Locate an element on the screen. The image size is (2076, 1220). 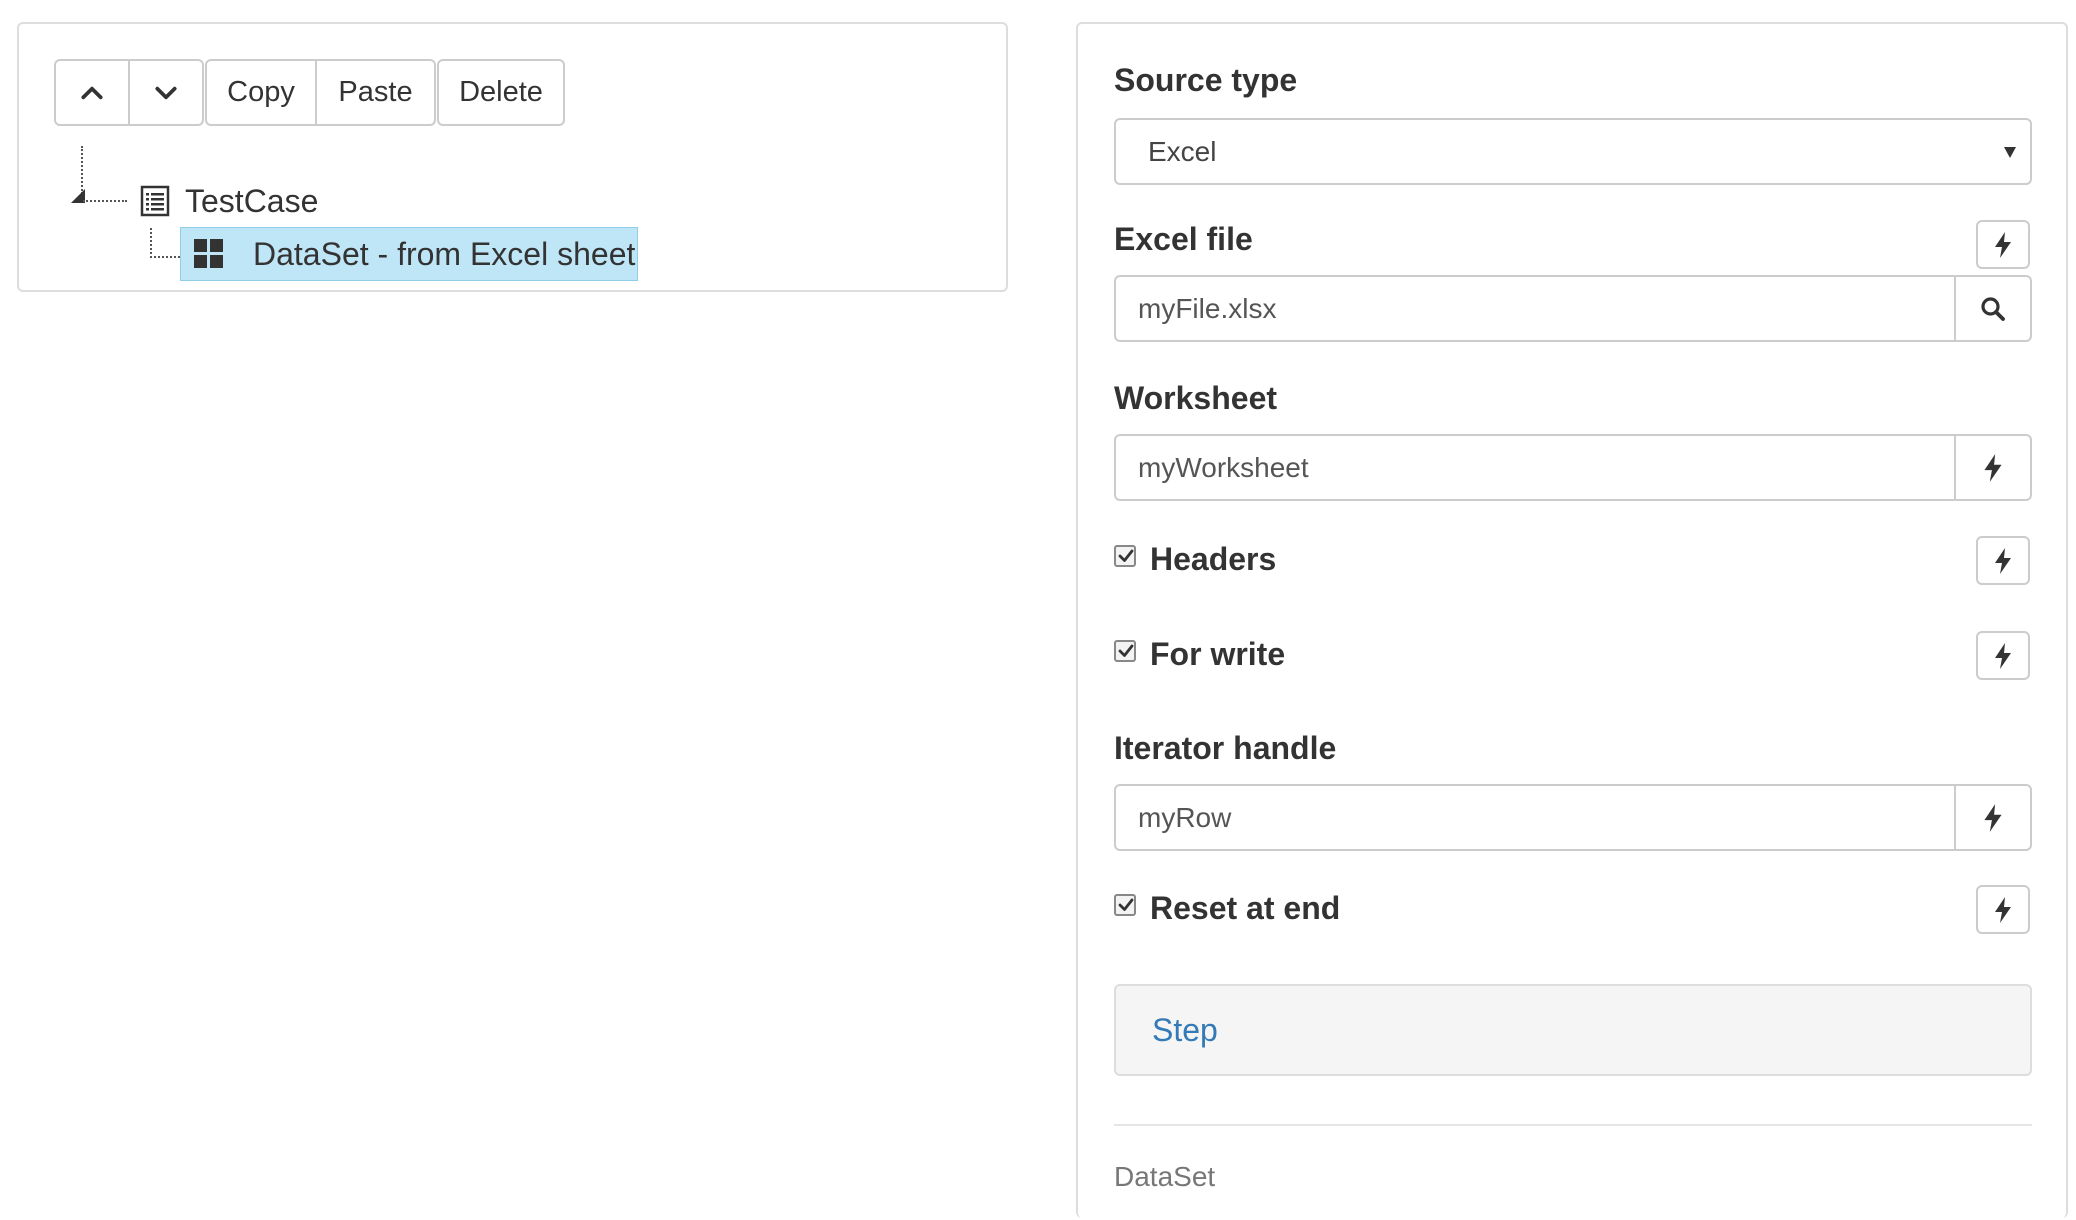
move-down-button is located at coordinates (166, 92).